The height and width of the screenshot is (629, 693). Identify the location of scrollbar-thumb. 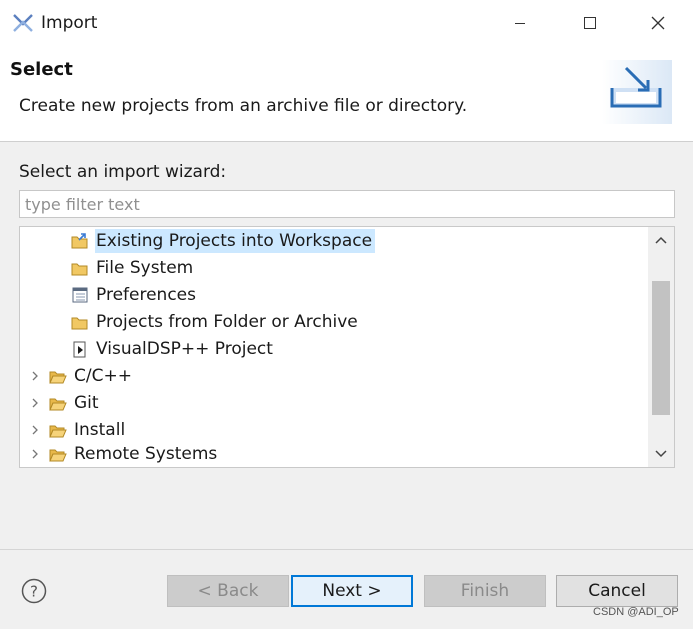
(661, 348).